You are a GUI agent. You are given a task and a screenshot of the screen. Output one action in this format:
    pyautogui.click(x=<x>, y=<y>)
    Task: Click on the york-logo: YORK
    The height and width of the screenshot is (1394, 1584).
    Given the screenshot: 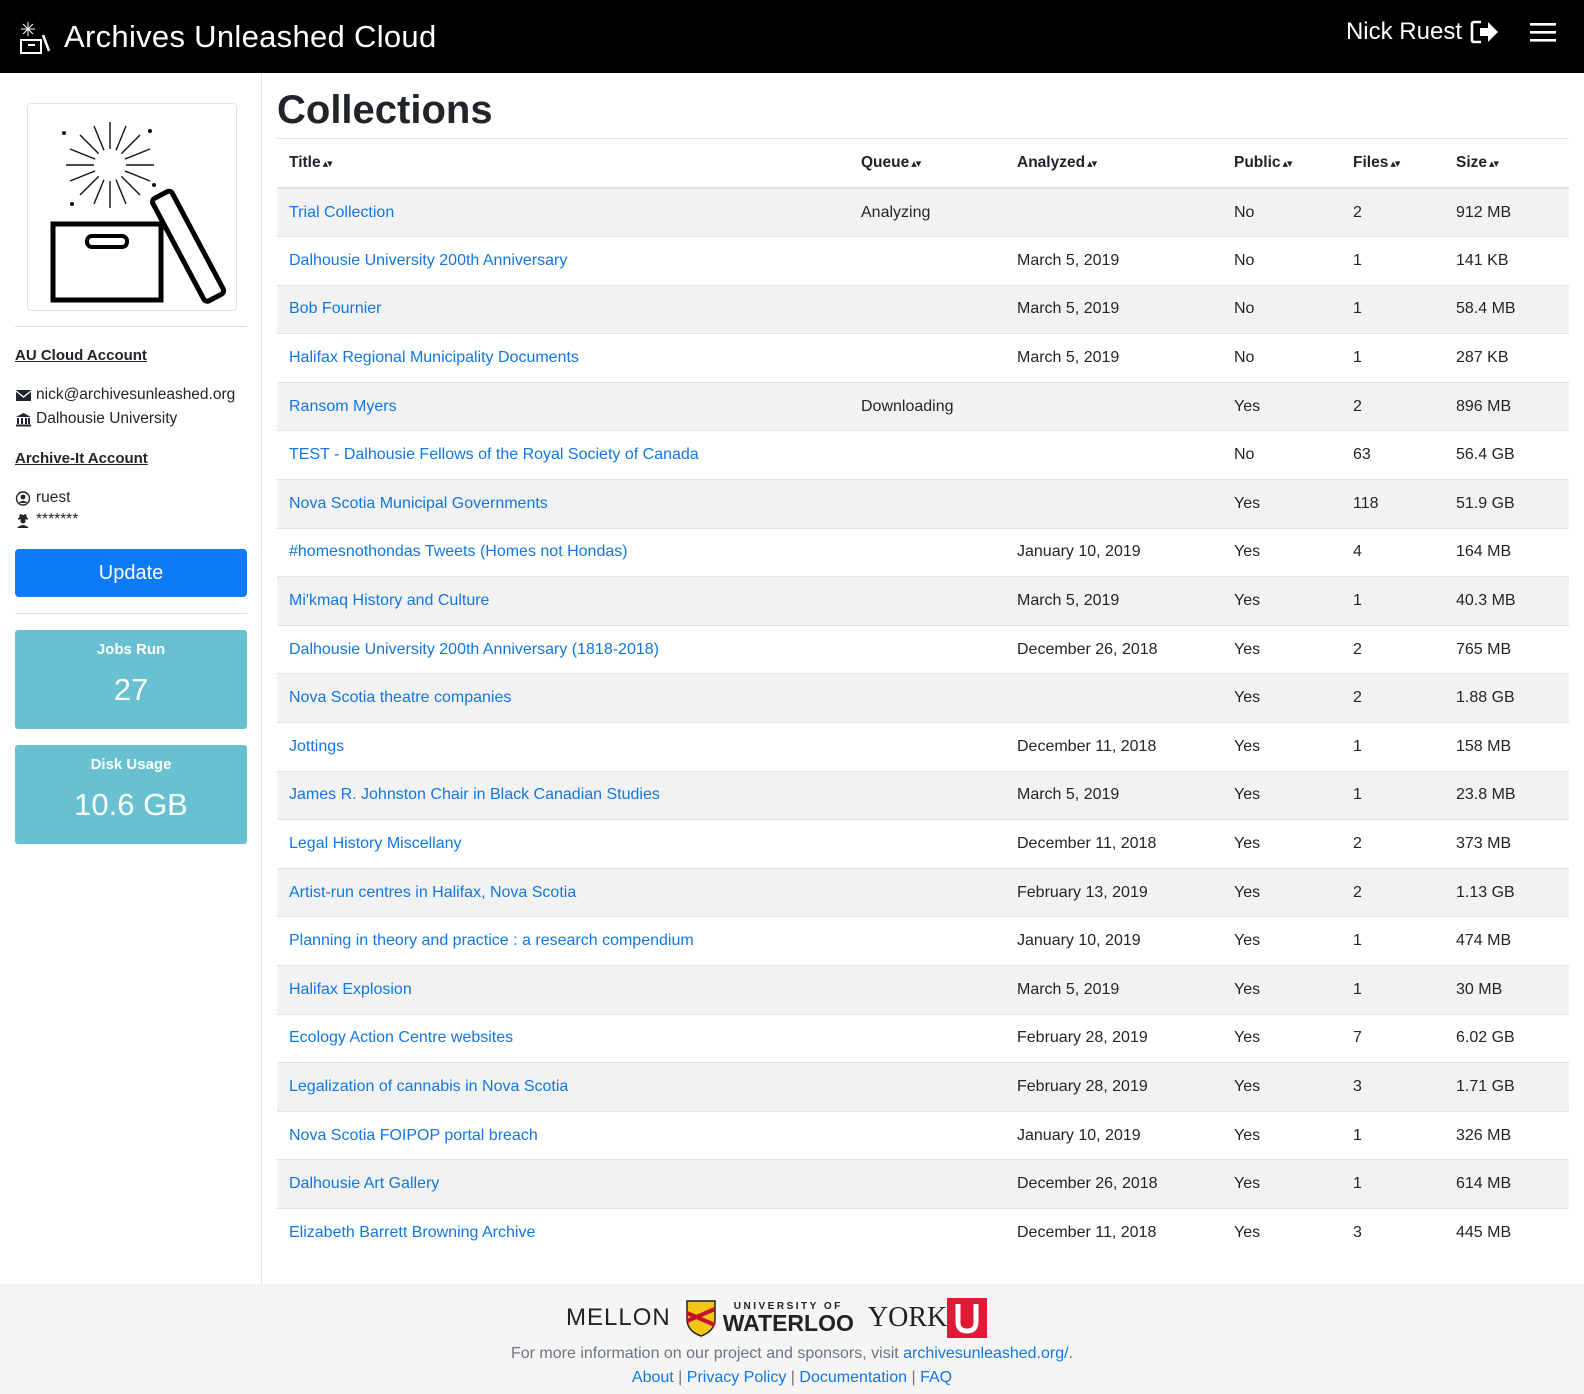 What is the action you would take?
    pyautogui.click(x=928, y=1318)
    